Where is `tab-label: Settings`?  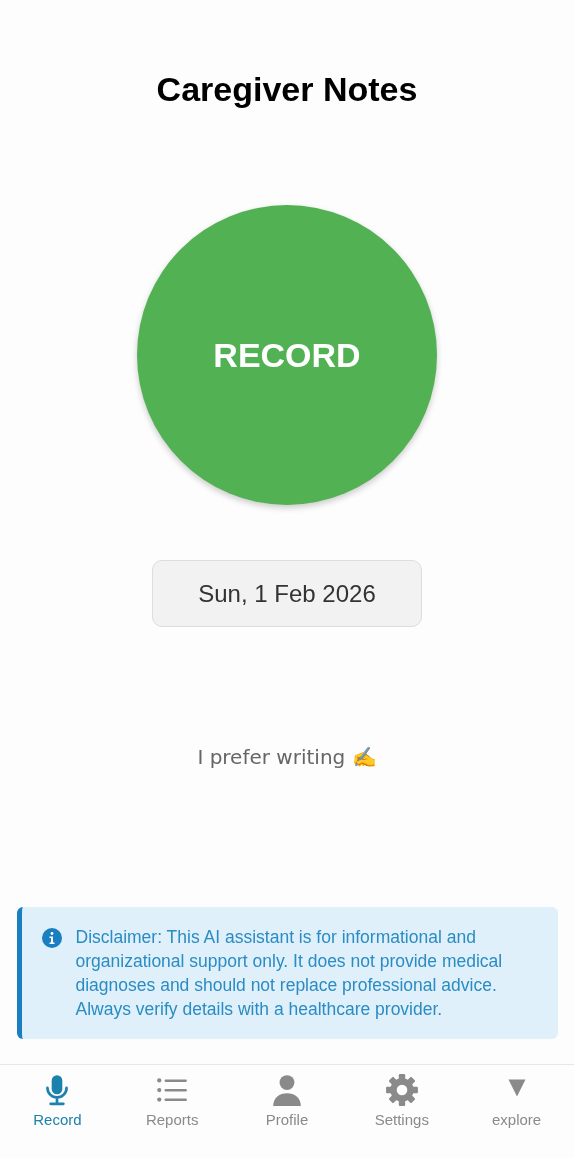
tab-label: Settings is located at coordinates (401, 1119).